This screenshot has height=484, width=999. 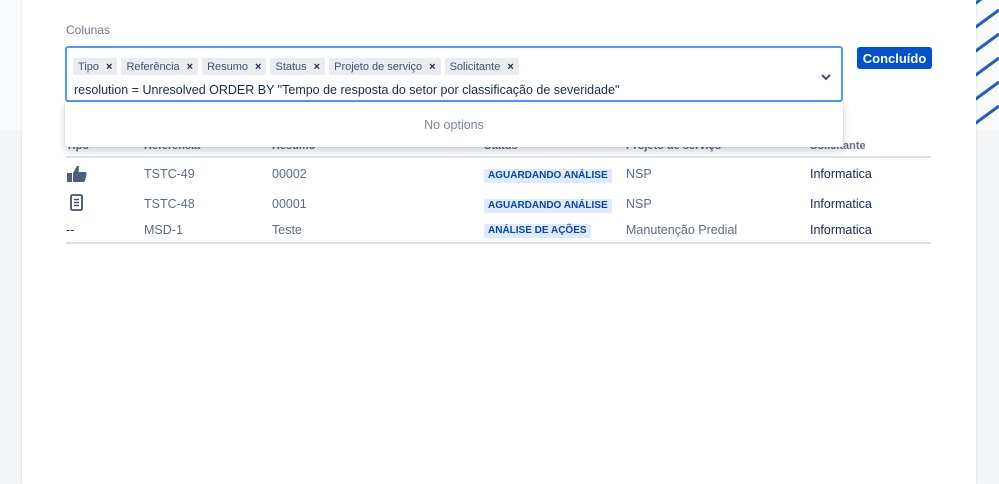 What do you see at coordinates (258, 67) in the screenshot?
I see `remove-chip-resumo-icon: ×` at bounding box center [258, 67].